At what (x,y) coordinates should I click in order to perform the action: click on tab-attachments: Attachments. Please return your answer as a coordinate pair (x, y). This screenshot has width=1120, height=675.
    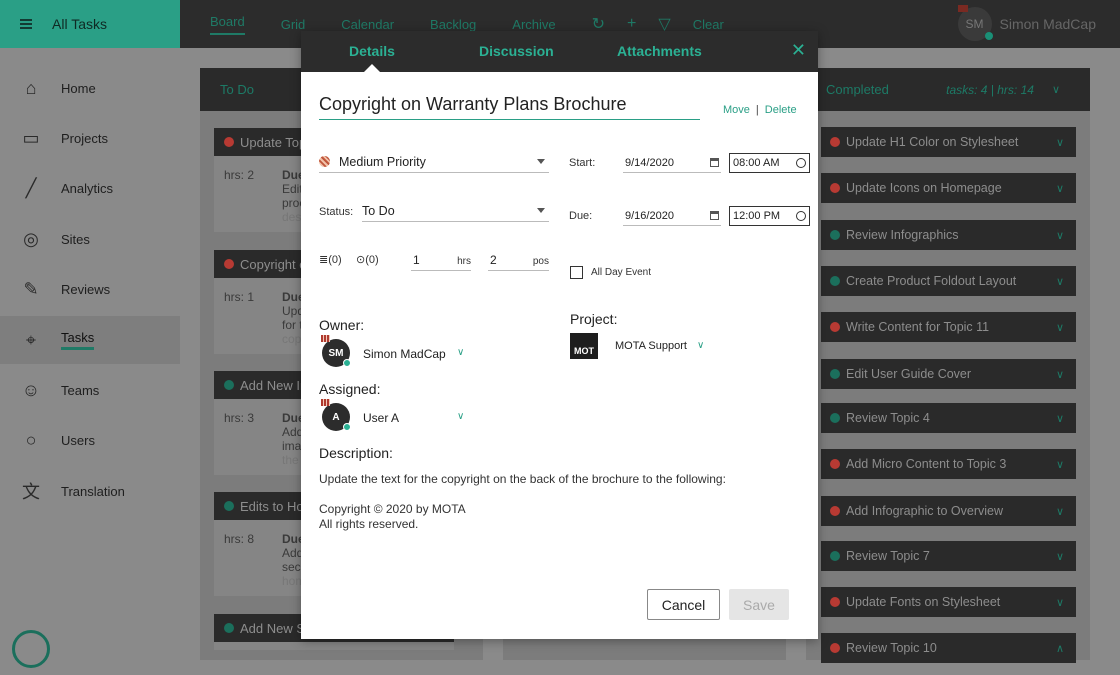
    Looking at the image, I should click on (659, 51).